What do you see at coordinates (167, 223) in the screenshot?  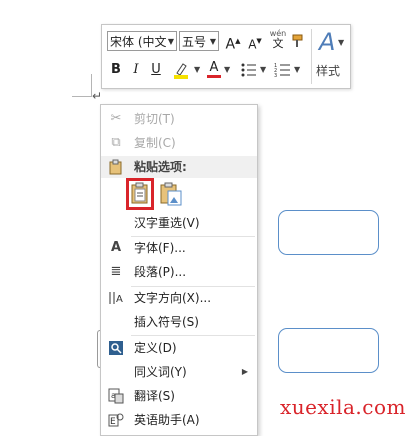 I see `menu-item-label: 汉字重选(V)` at bounding box center [167, 223].